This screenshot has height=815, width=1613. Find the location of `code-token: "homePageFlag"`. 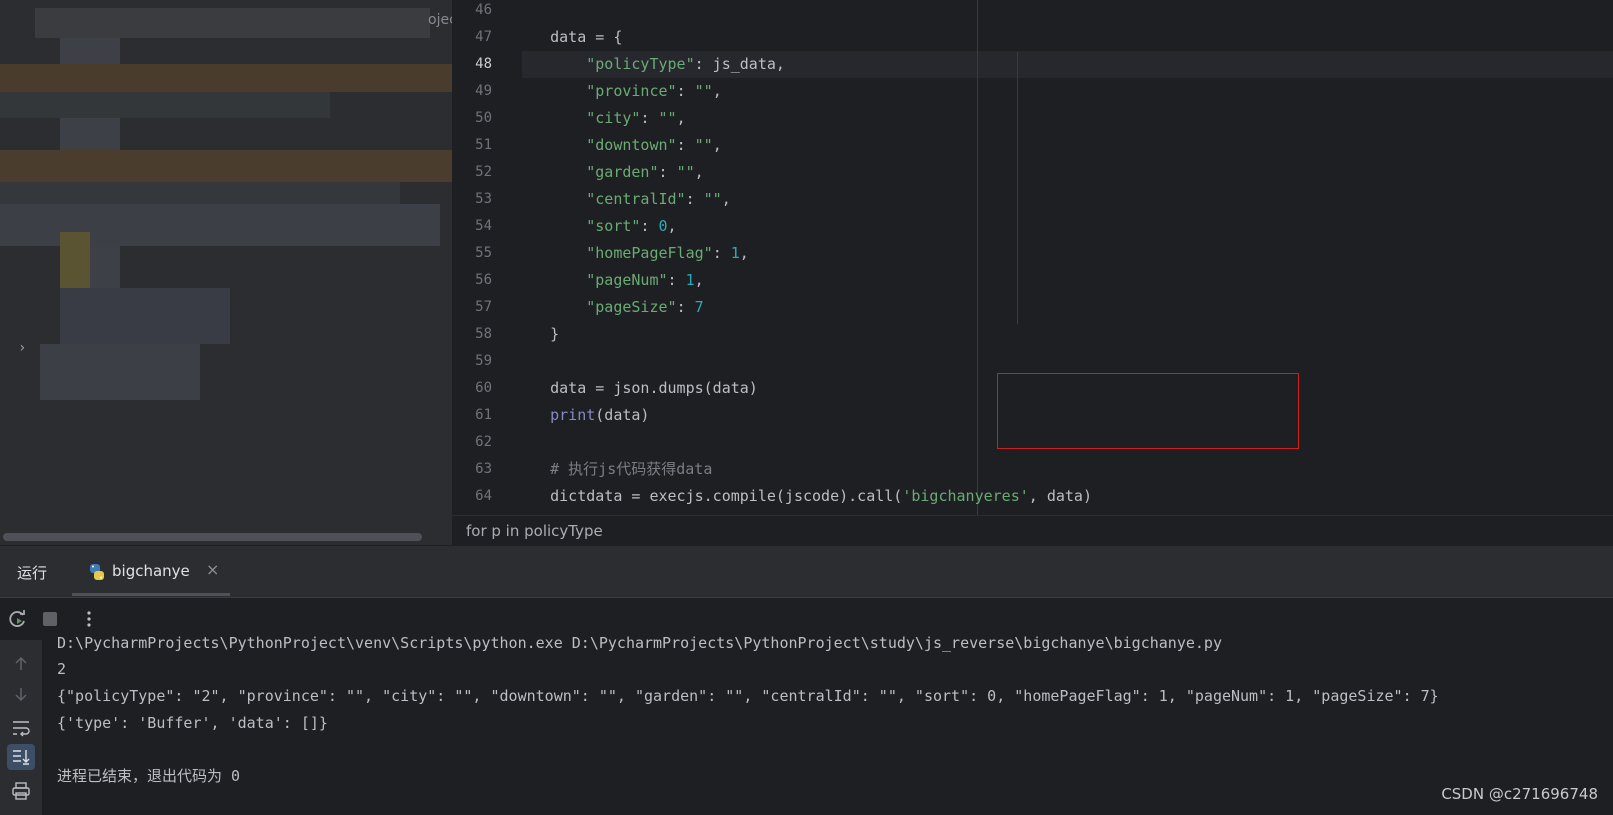

code-token: "homePageFlag" is located at coordinates (649, 253).